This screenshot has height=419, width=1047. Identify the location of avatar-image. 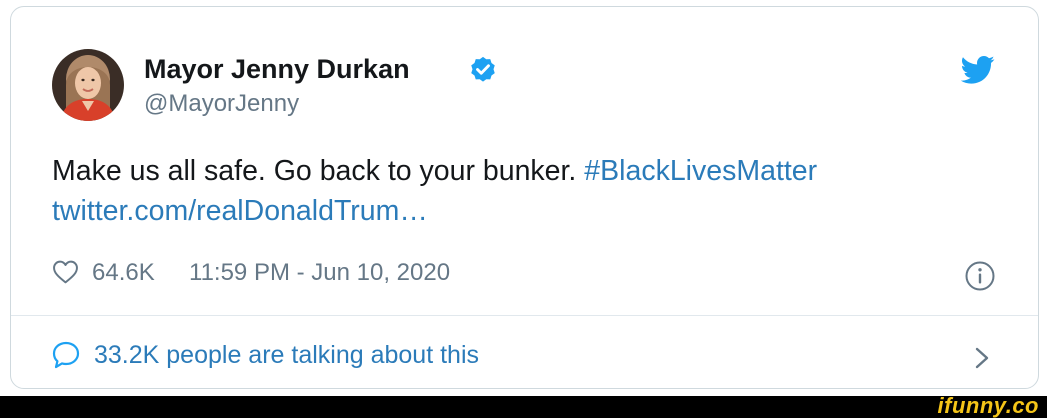
(88, 85).